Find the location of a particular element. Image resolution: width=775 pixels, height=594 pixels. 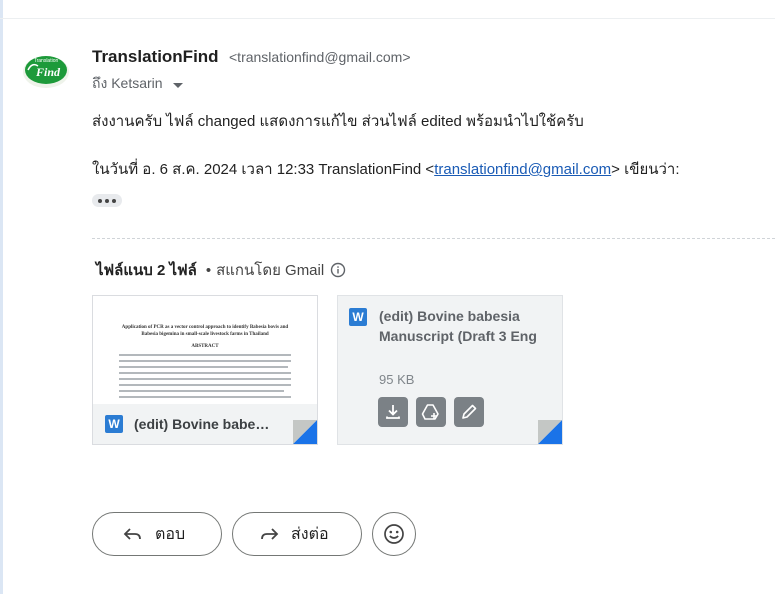

left-edge is located at coordinates (1, 297).